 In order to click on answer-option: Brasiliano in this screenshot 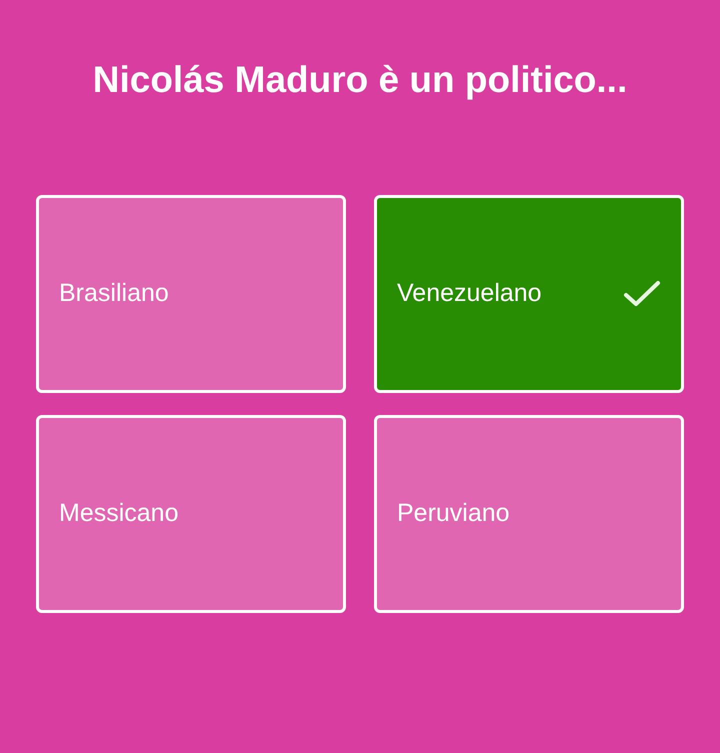, I will do `click(191, 294)`.